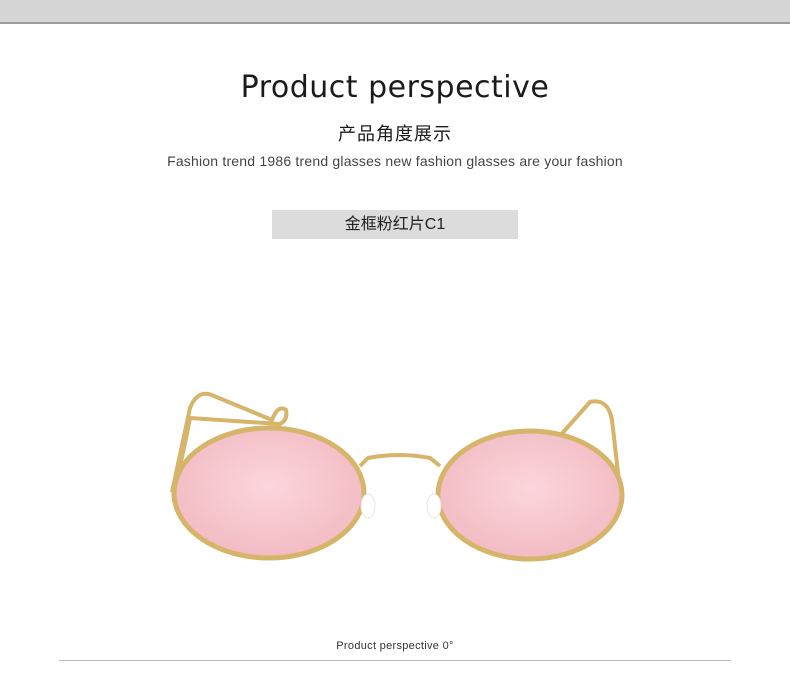  I want to click on divider, so click(395, 660).